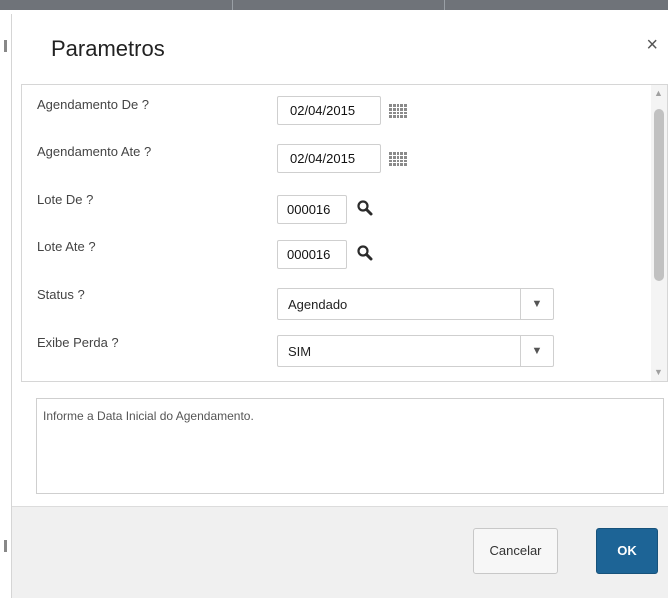 Image resolution: width=668 pixels, height=598 pixels. I want to click on help-text: Informe a Data Inicial do Agendamento., so click(148, 416).